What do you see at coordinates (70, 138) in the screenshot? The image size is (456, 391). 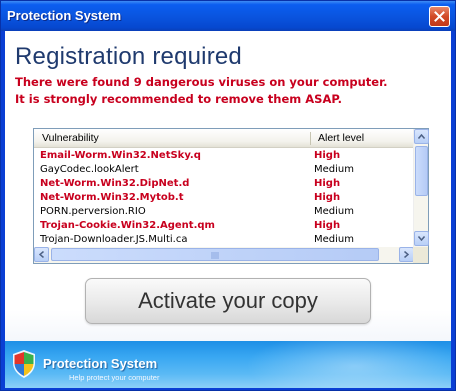 I see `column-header-vulnerability: Vulnerability` at bounding box center [70, 138].